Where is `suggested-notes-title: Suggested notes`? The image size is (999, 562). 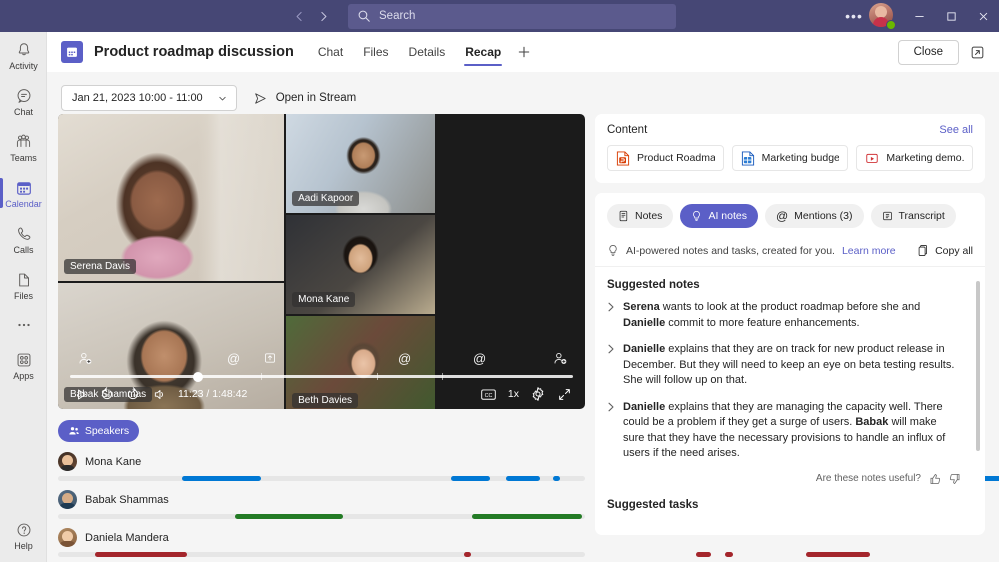
suggested-notes-title: Suggested notes is located at coordinates (653, 285).